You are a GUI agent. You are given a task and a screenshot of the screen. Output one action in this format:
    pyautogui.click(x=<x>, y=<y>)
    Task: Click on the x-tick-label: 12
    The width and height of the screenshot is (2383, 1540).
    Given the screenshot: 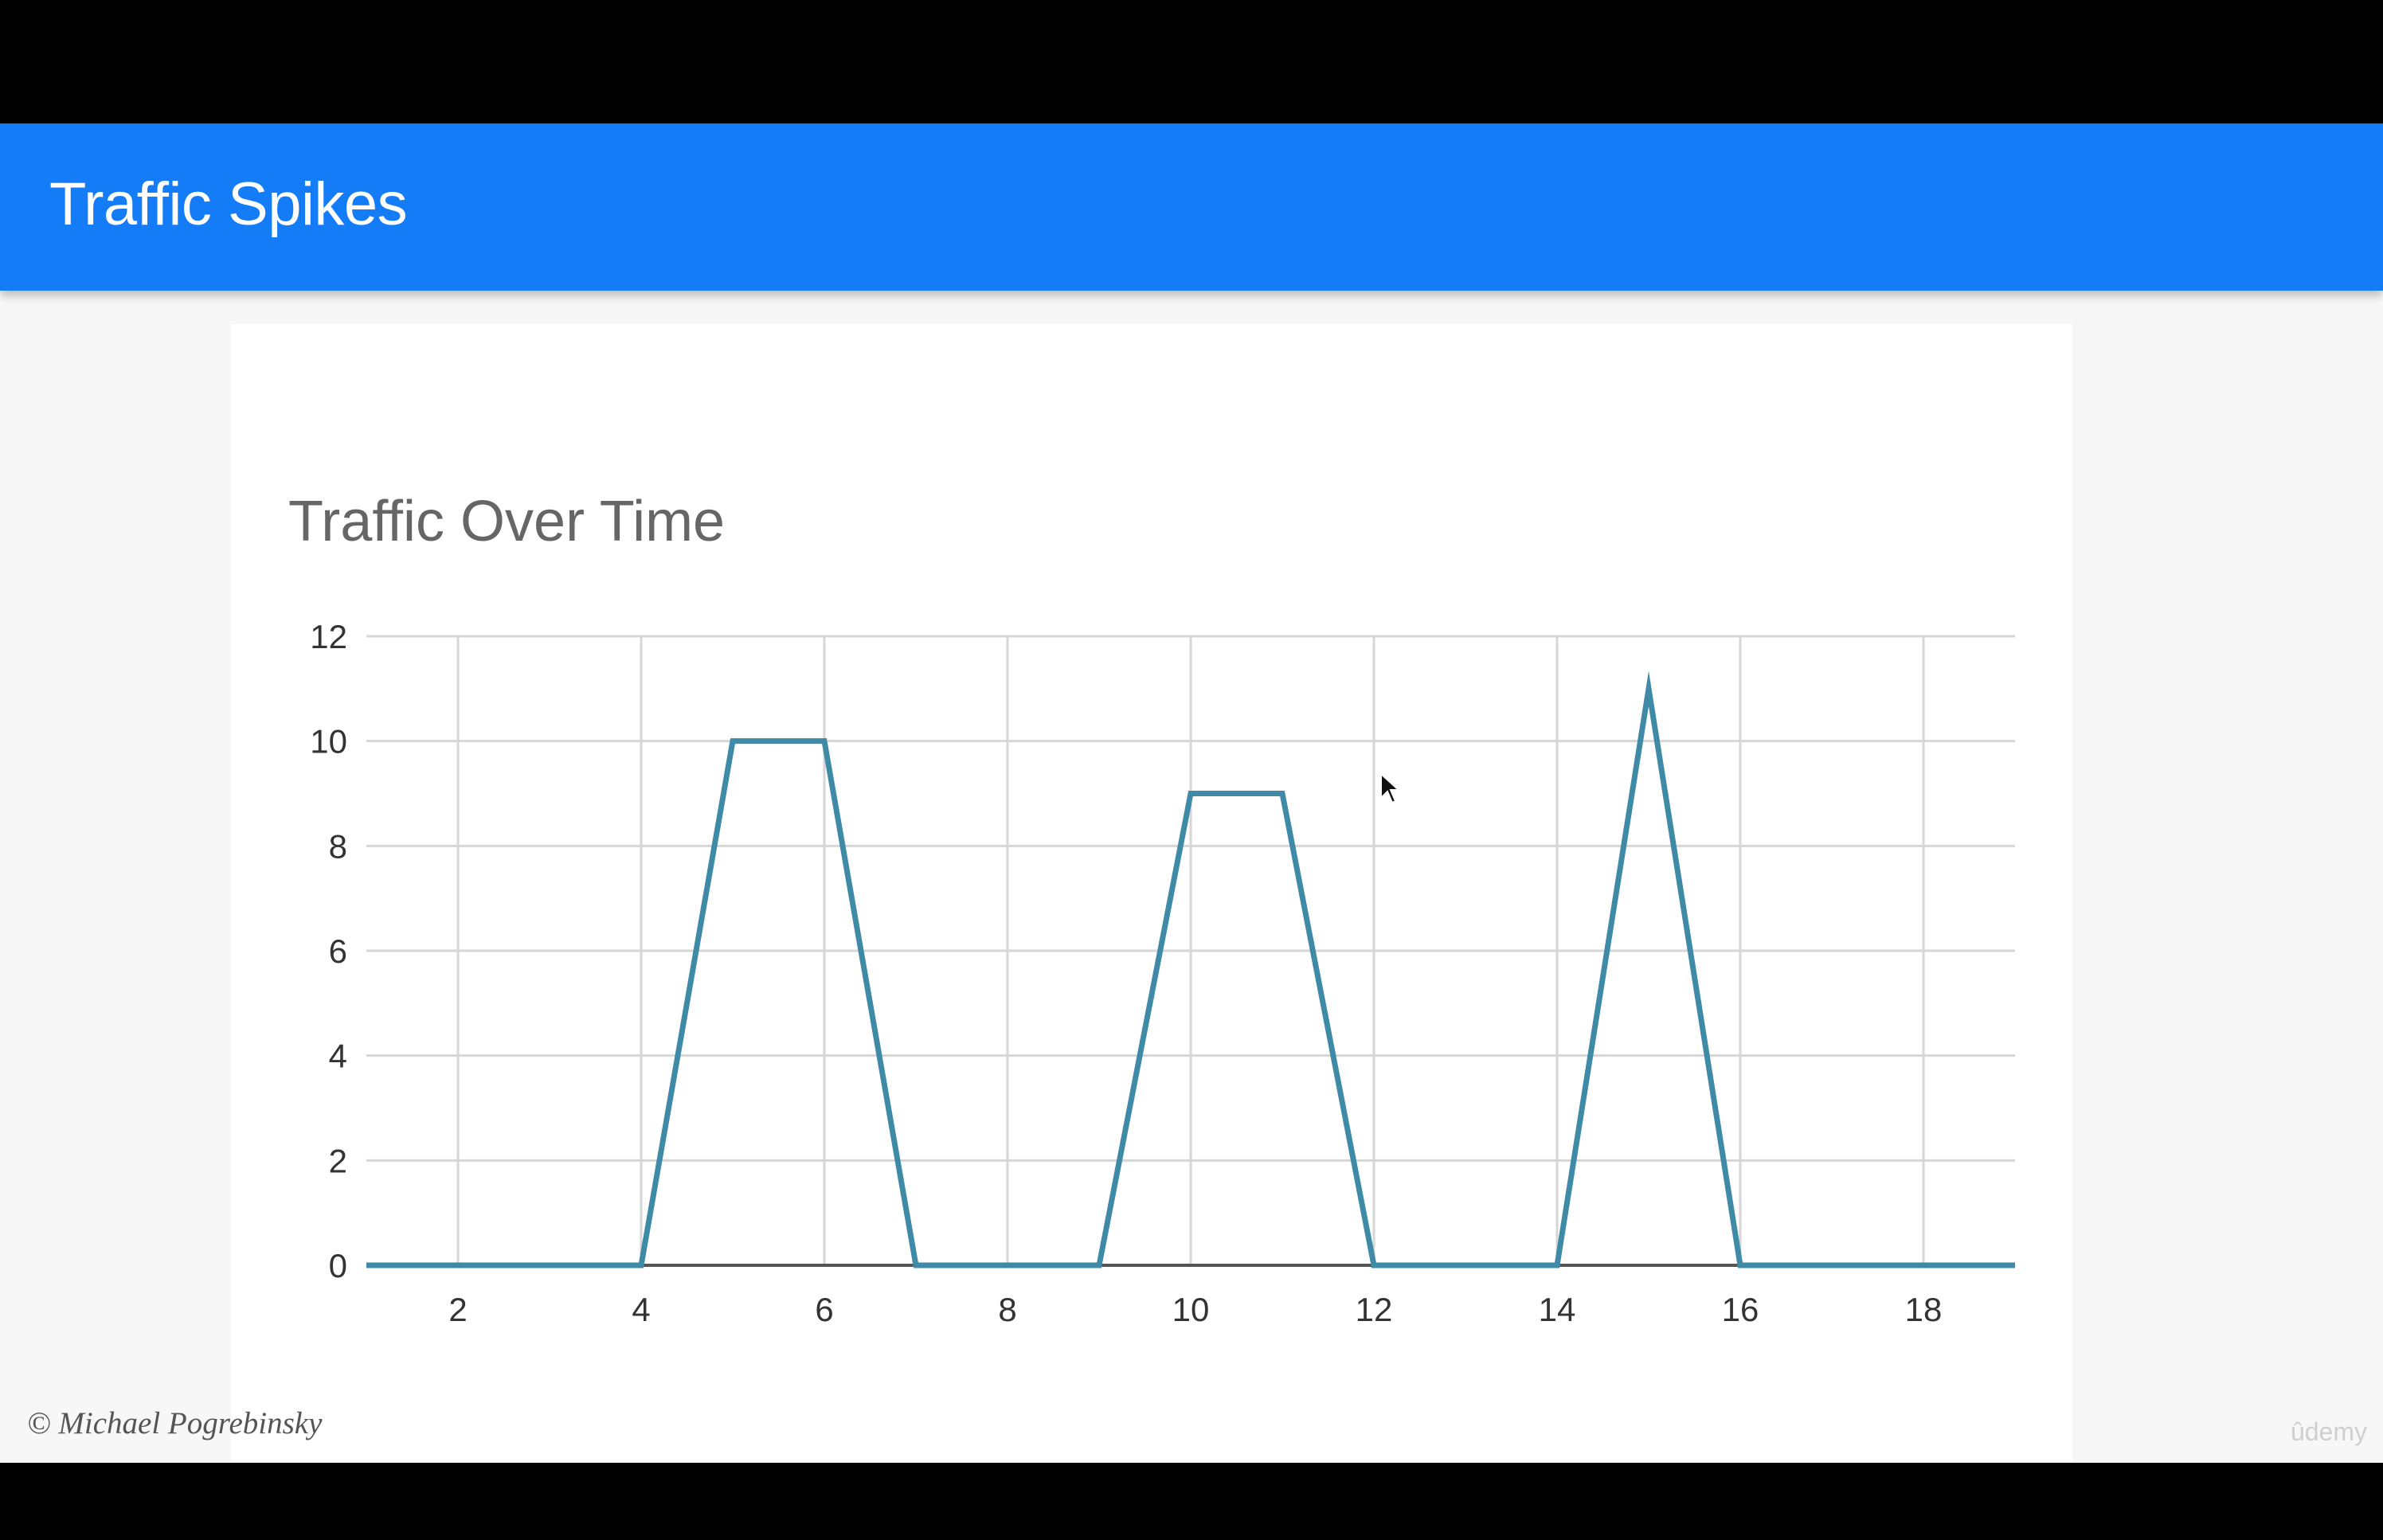 What is the action you would take?
    pyautogui.click(x=1374, y=1309)
    